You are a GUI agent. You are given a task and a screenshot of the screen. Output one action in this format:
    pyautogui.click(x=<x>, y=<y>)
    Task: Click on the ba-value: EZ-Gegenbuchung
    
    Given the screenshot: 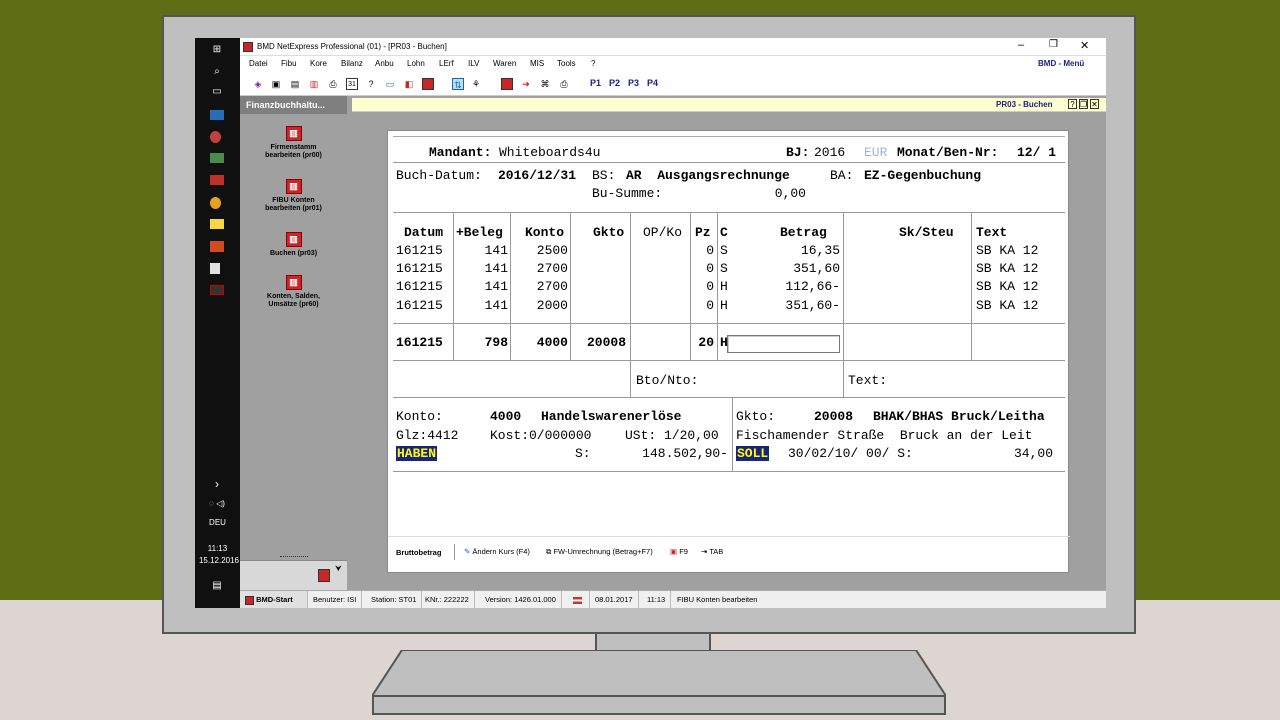 What is the action you would take?
    pyautogui.click(x=922, y=175)
    